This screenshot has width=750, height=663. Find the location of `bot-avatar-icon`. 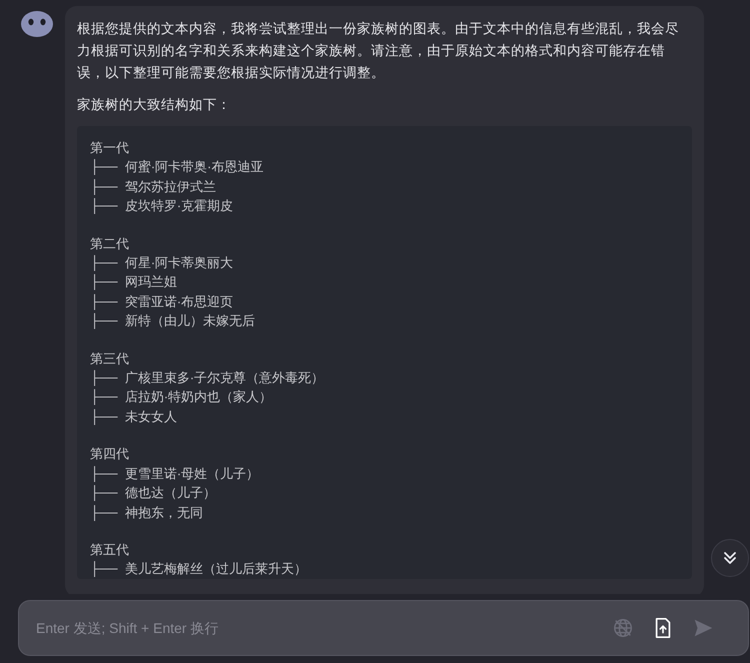

bot-avatar-icon is located at coordinates (37, 25).